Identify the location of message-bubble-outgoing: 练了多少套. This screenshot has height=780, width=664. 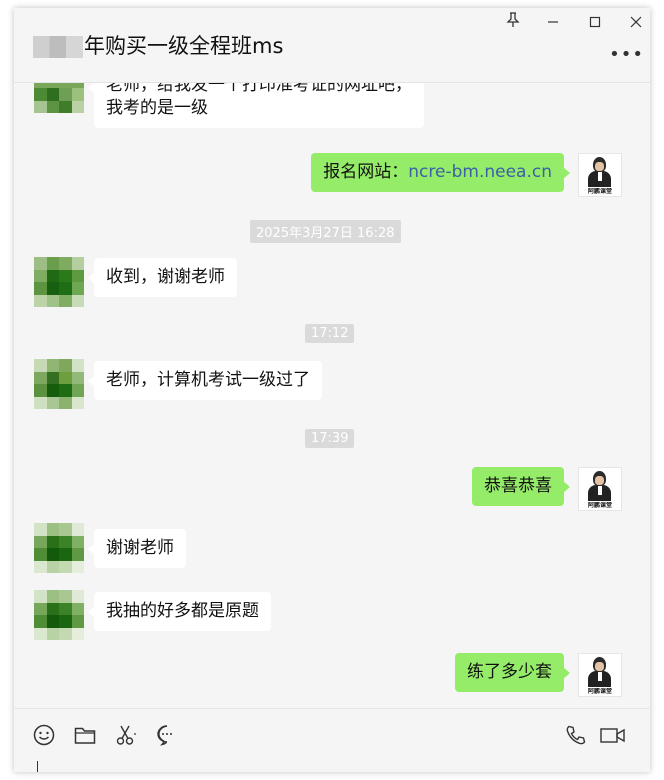
(512, 672).